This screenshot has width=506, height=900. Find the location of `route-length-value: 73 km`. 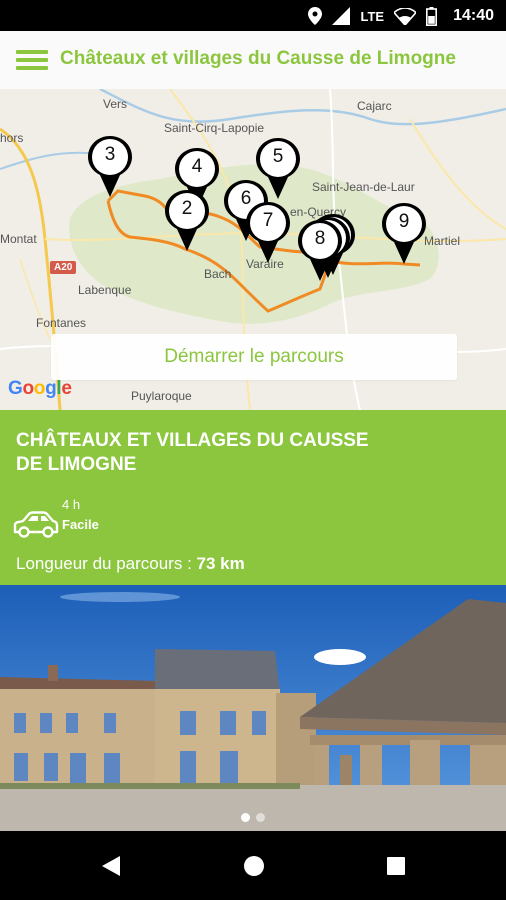

route-length-value: 73 km is located at coordinates (220, 563).